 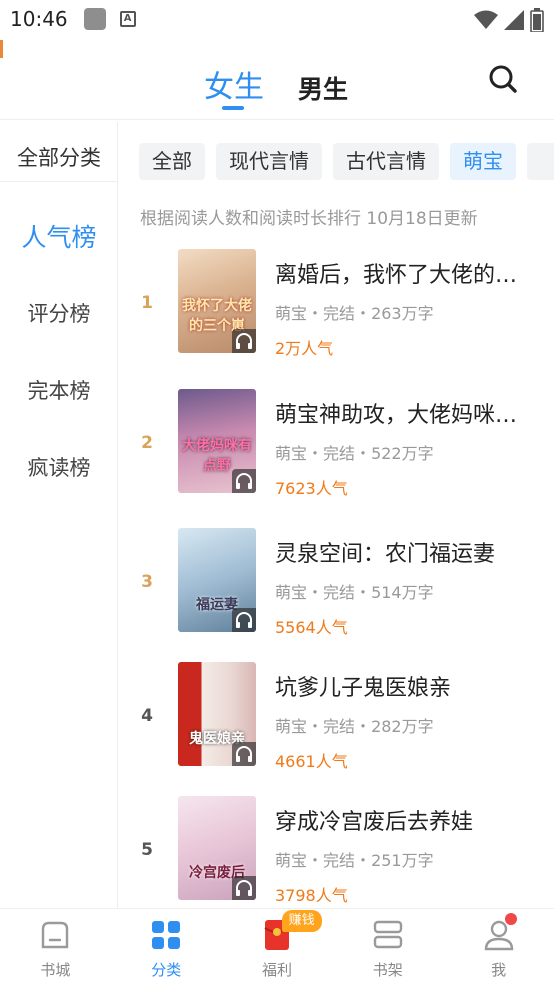 I want to click on book-title: 灵泉空间：农门福运妻, so click(x=385, y=554).